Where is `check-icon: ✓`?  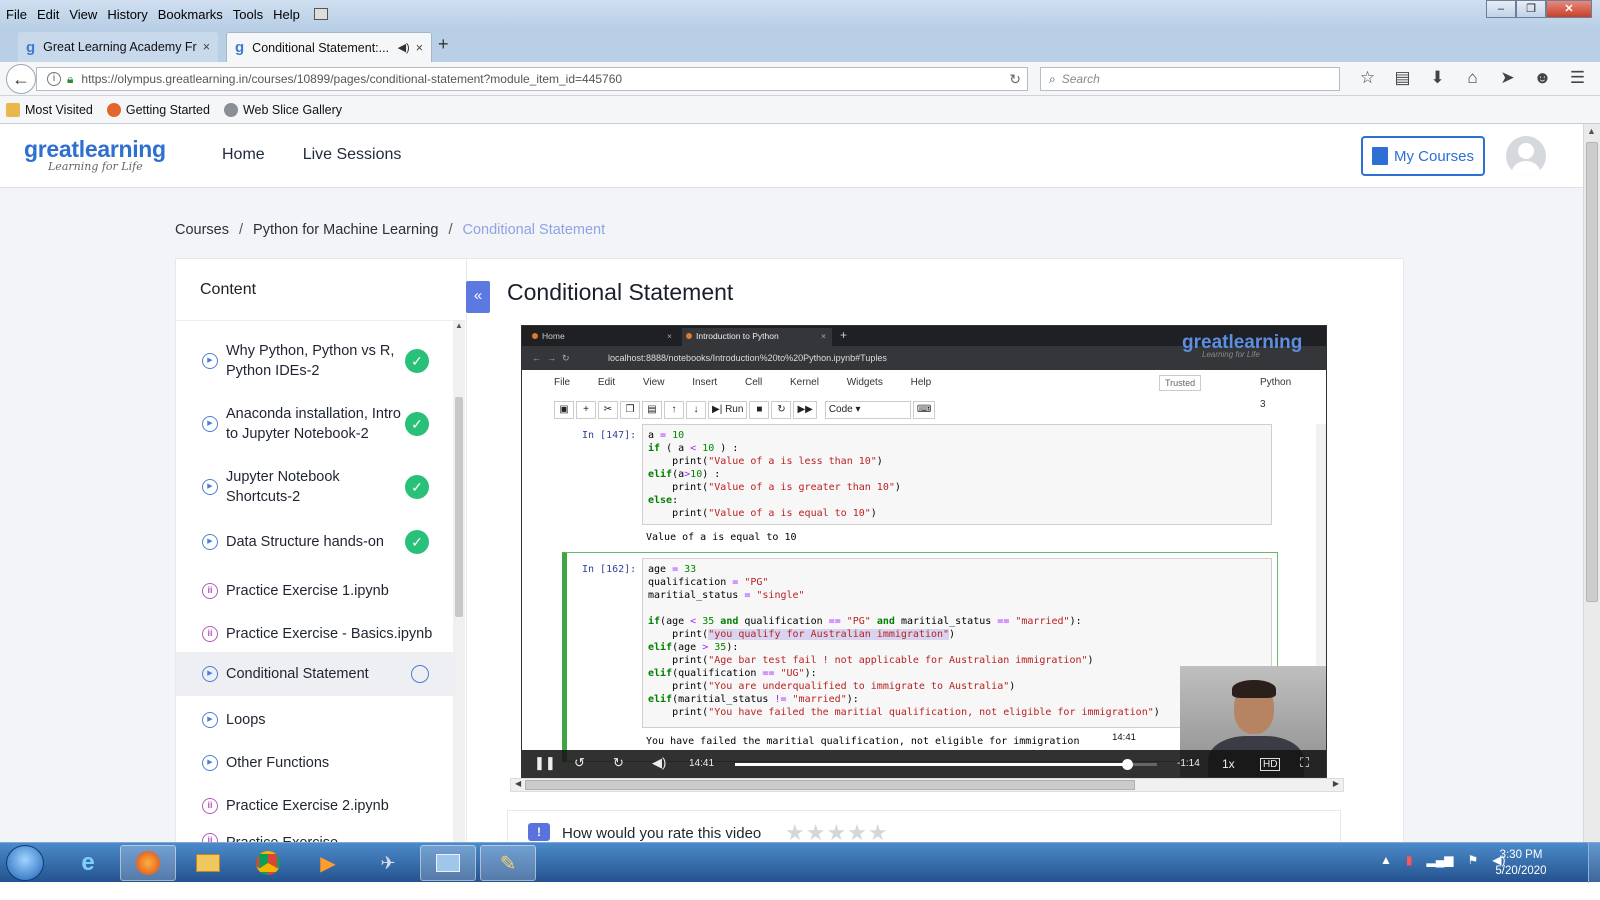
check-icon: ✓ is located at coordinates (417, 361).